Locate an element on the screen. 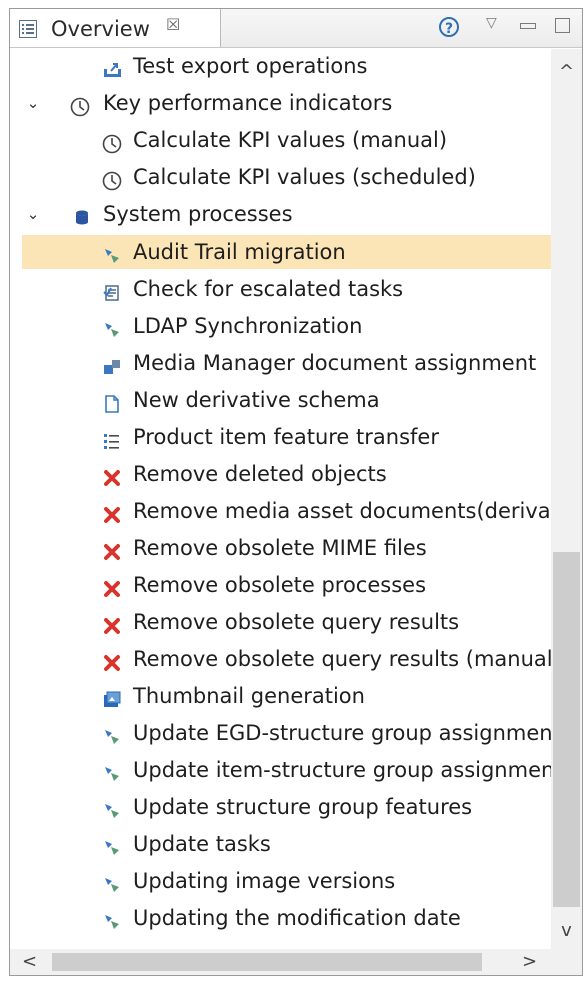 This screenshot has height=982, width=587. tree-item-update-item-structure-group-assignment: Update item-structure group assignment is located at coordinates (286, 770).